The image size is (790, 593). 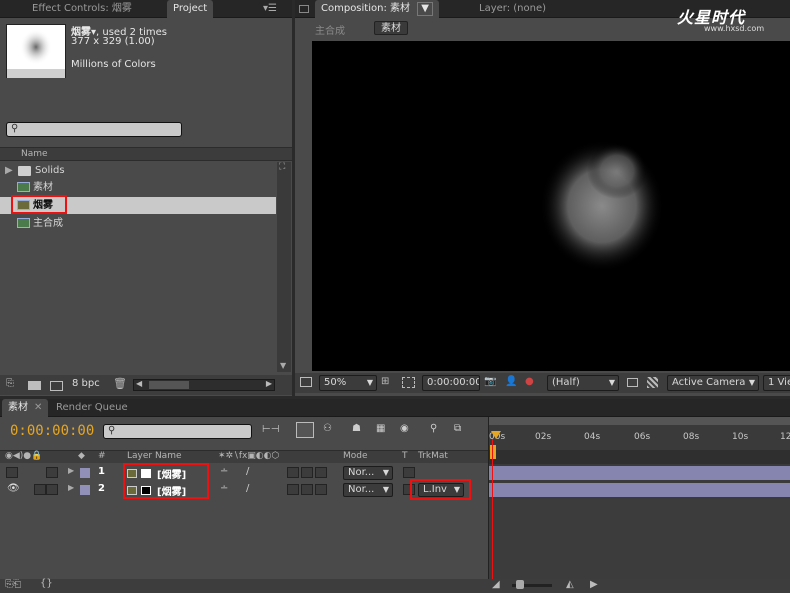 I want to click on brainstorm-icon: ⚲, so click(x=433, y=428).